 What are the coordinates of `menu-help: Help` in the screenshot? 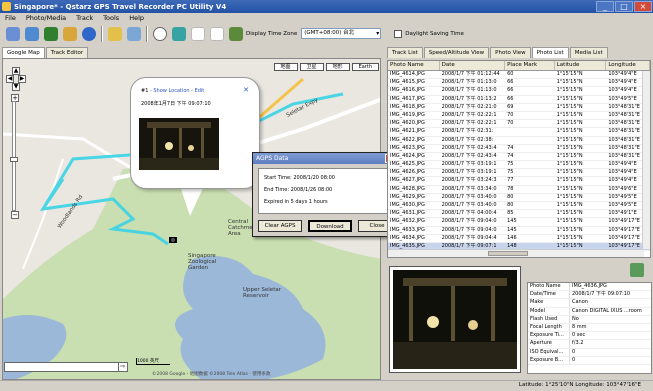 It's located at (136, 18).